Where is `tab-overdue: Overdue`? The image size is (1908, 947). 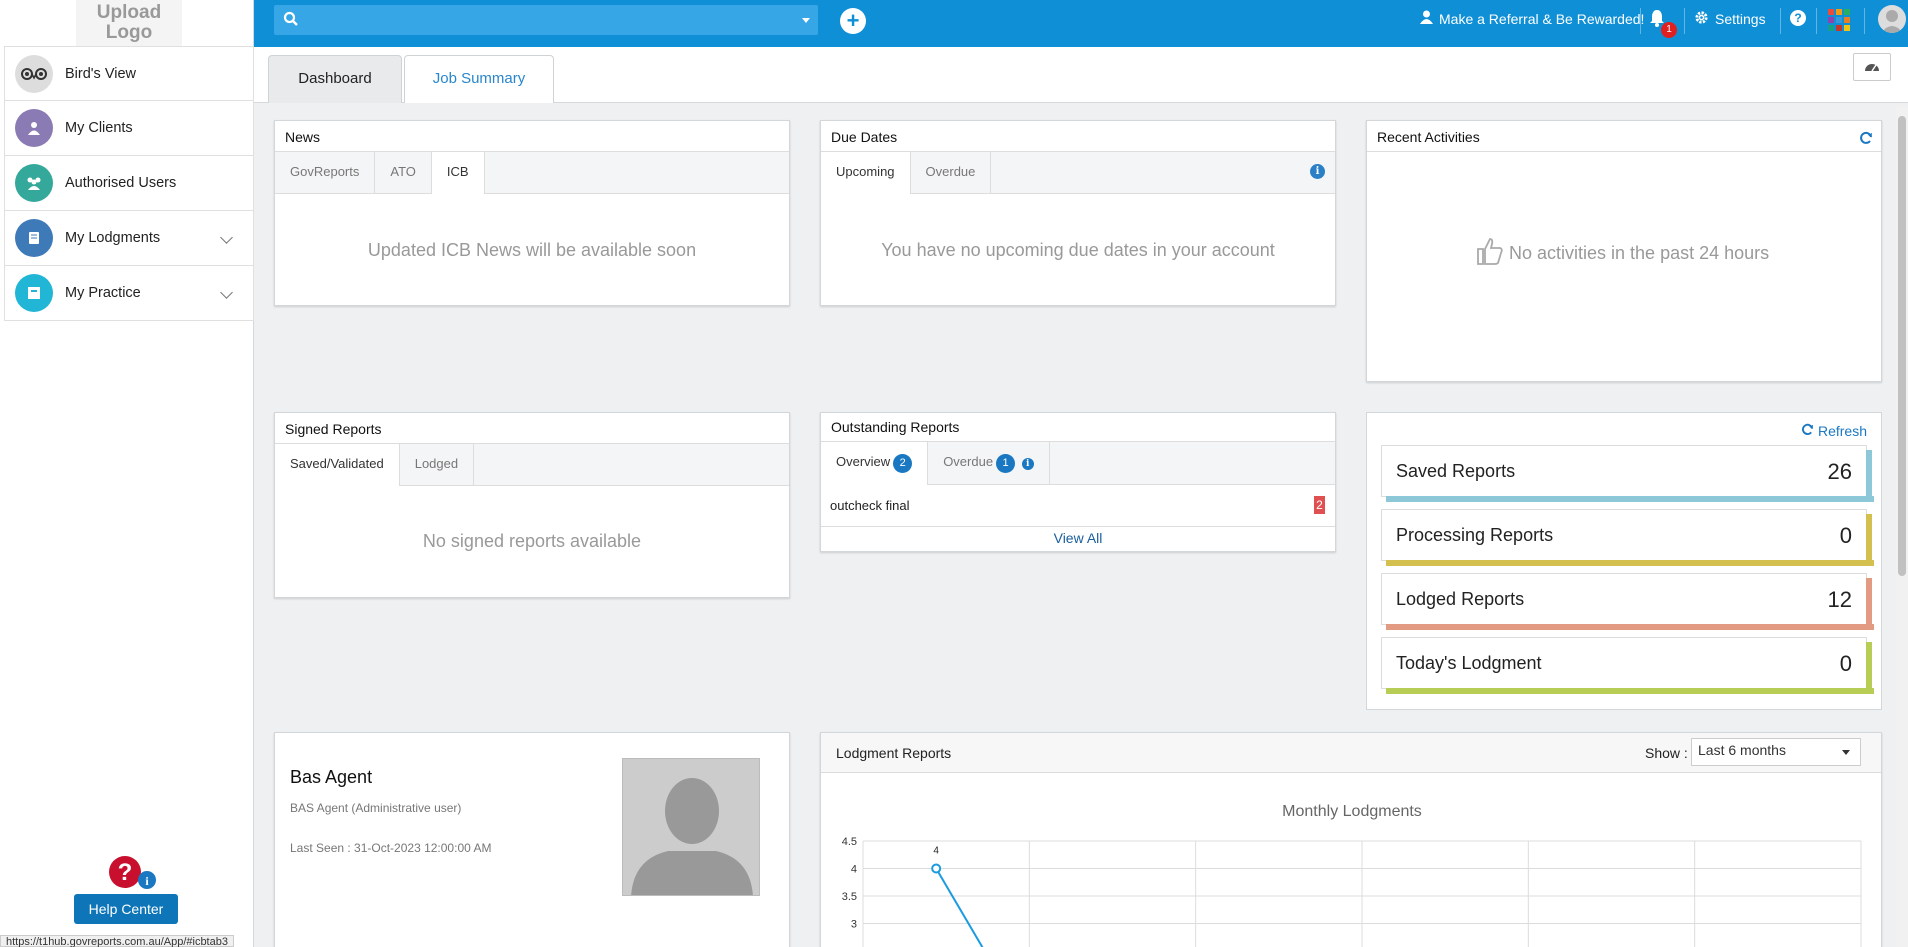
tab-overdue: Overdue is located at coordinates (951, 172).